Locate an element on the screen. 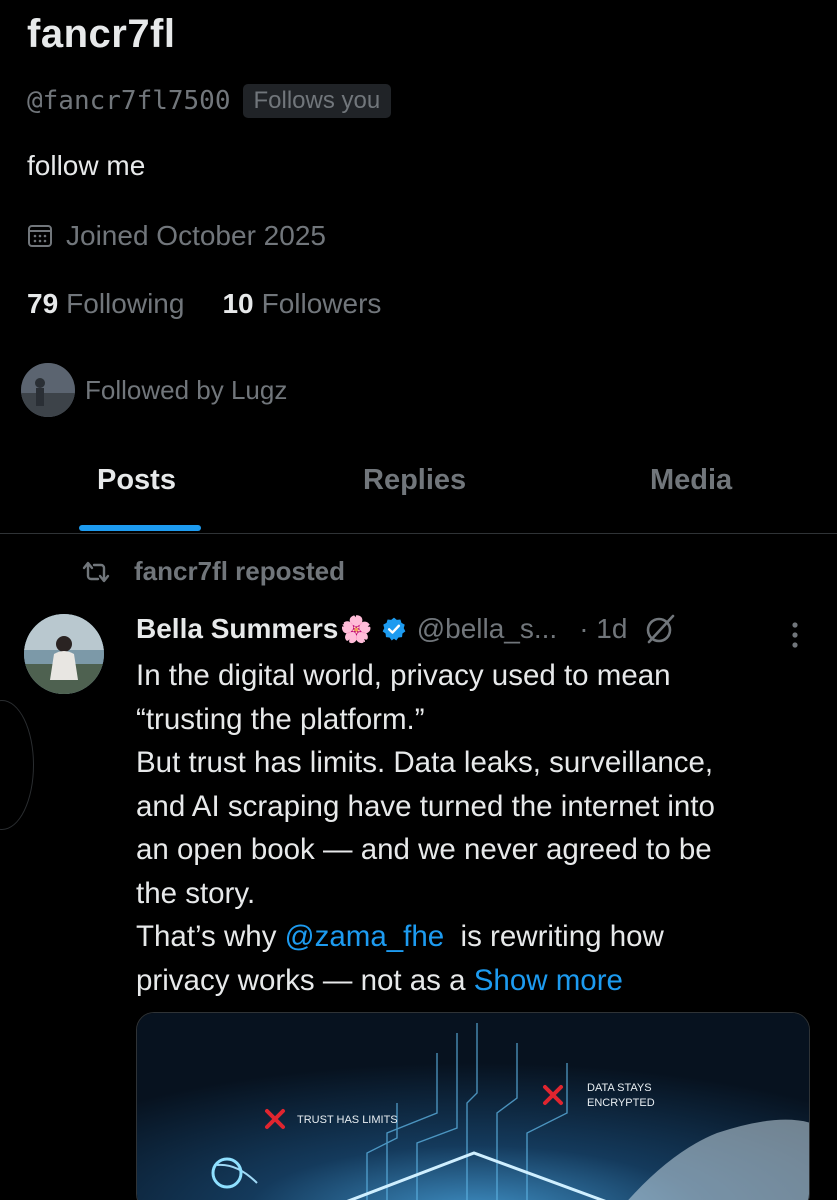 This screenshot has height=1200, width=837. followers-count: 10 is located at coordinates (238, 303).